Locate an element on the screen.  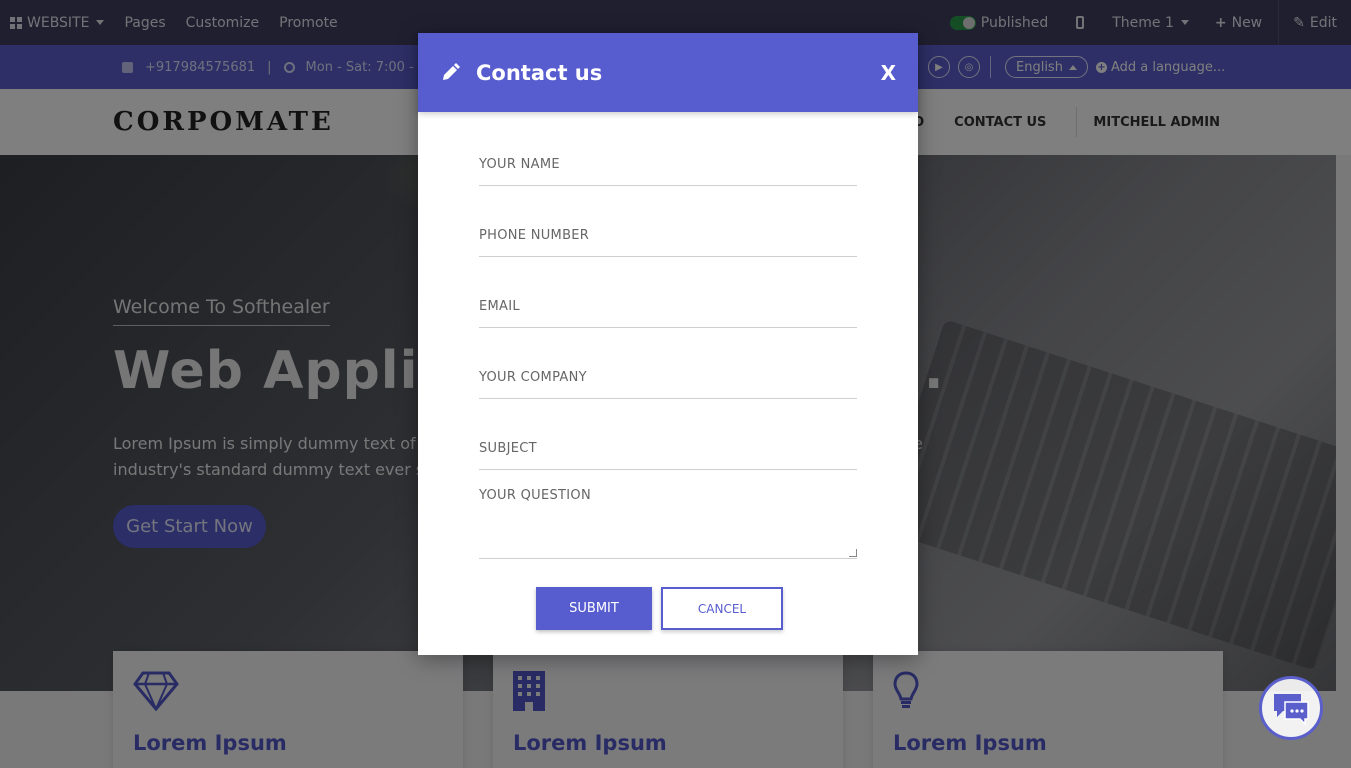
resize-handle-icon is located at coordinates (853, 553).